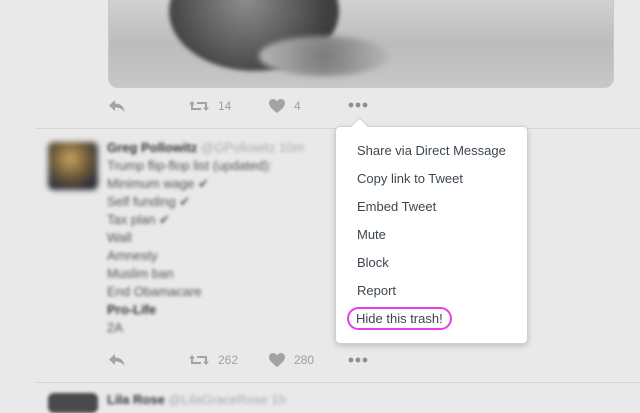 This screenshot has height=413, width=640. Describe the element at coordinates (225, 106) in the screenshot. I see `retweet-count: 14` at that location.